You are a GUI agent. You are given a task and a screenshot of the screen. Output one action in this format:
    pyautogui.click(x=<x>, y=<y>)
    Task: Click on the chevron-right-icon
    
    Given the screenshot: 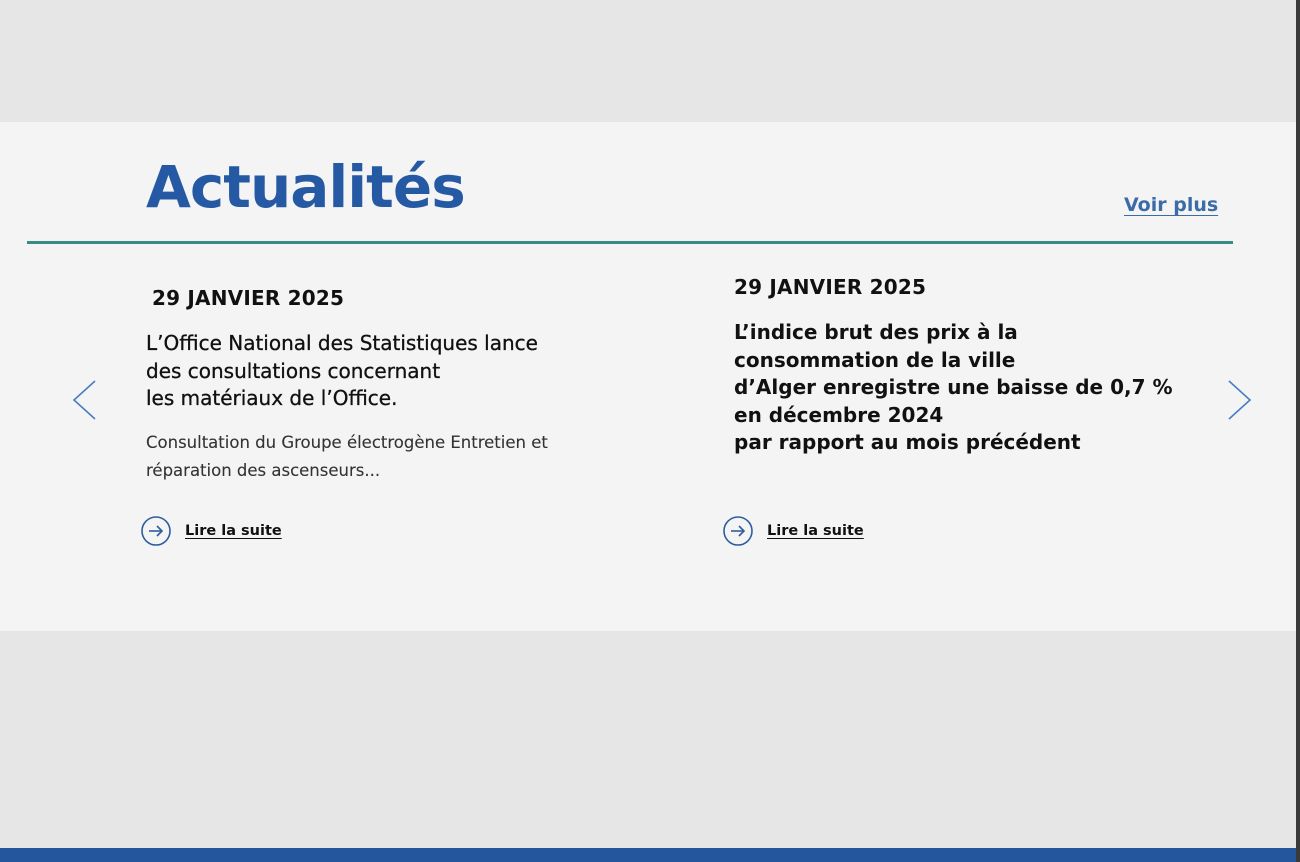 What is the action you would take?
    pyautogui.click(x=1240, y=400)
    